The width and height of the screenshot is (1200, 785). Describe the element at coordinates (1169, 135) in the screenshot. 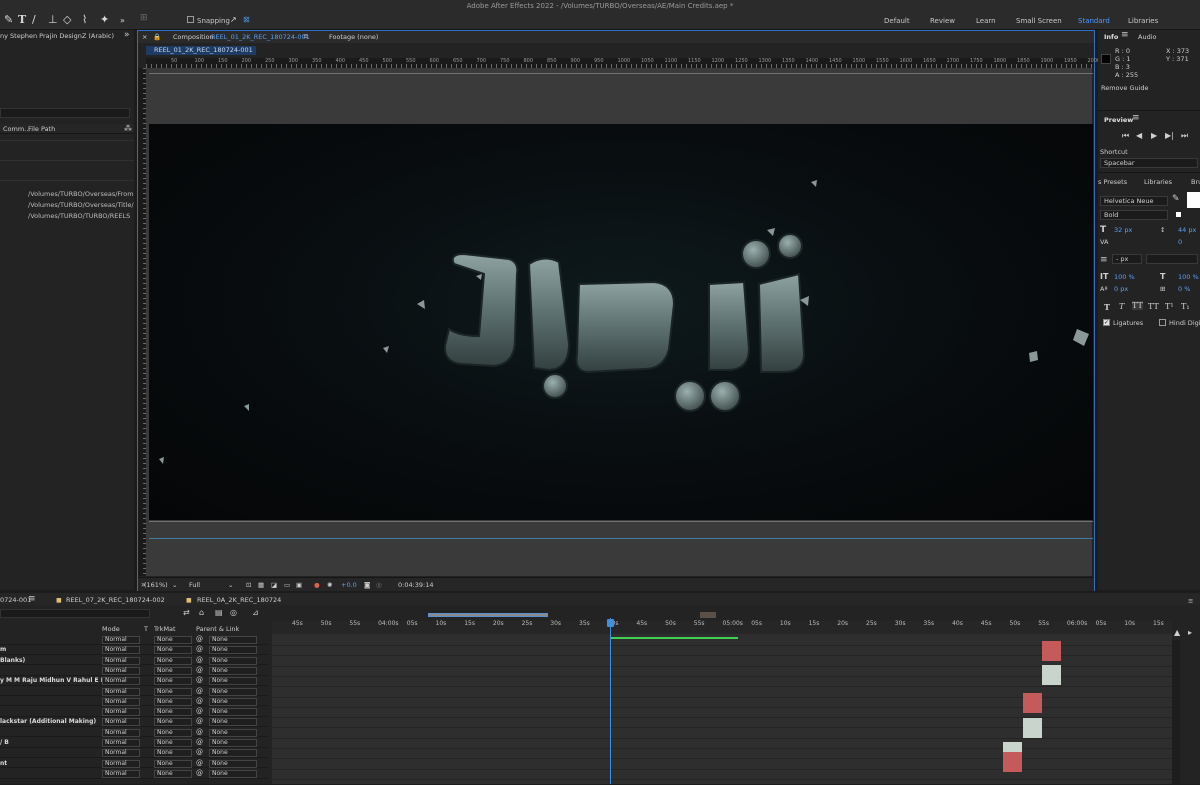

I see `next-frame-icon: ▶|` at that location.